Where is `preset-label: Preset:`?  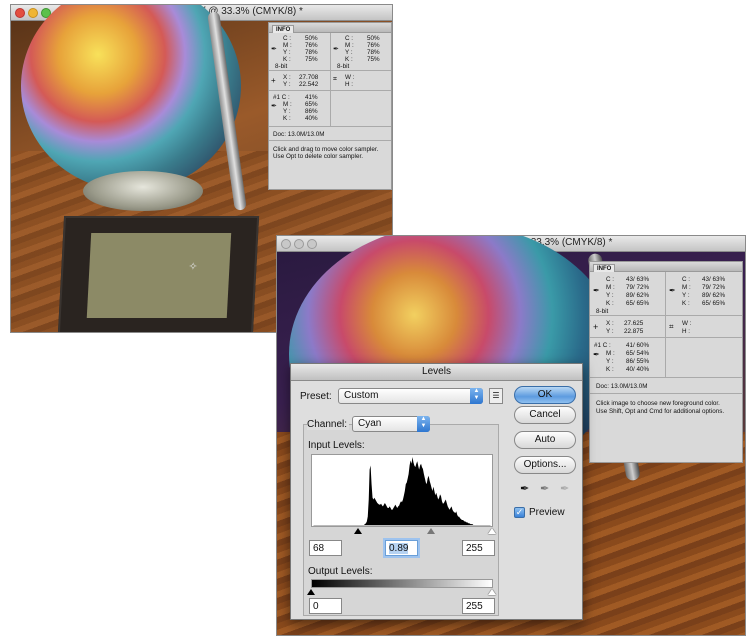
preset-label: Preset: is located at coordinates (316, 396).